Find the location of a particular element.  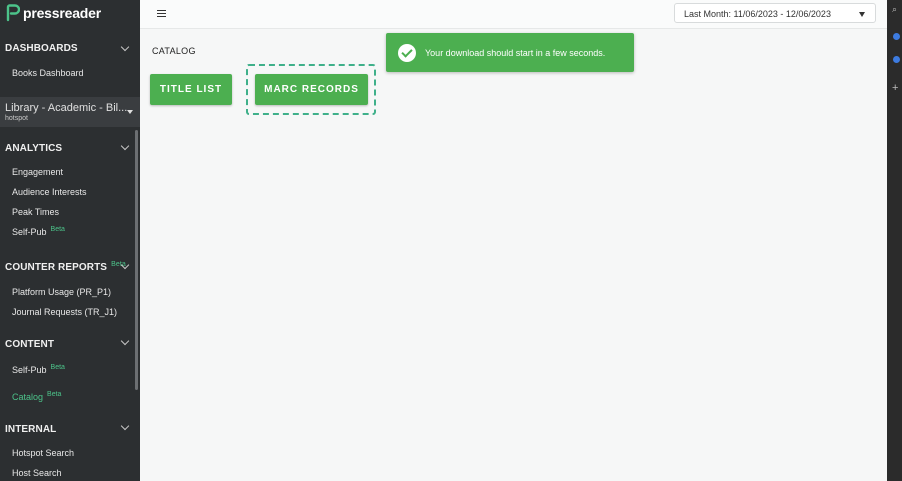

search-icon: ⌕ is located at coordinates (894, 9).